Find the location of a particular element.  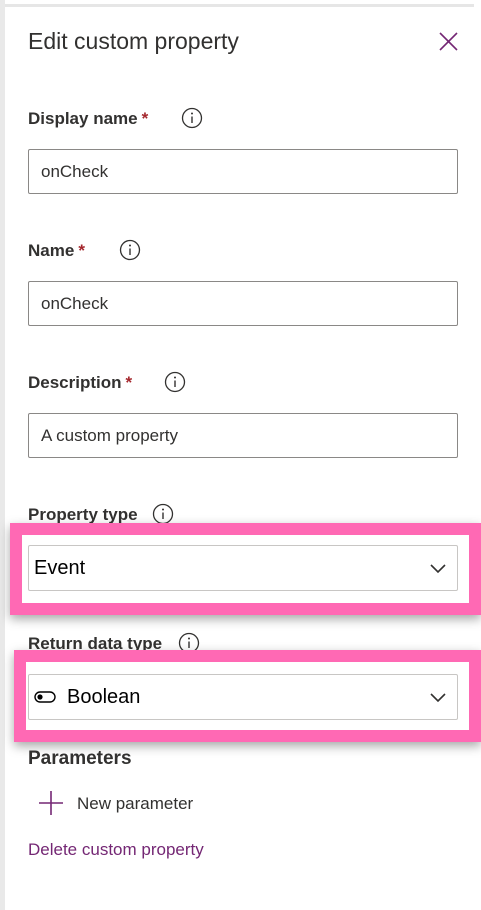

top-divider is located at coordinates (237, 5).